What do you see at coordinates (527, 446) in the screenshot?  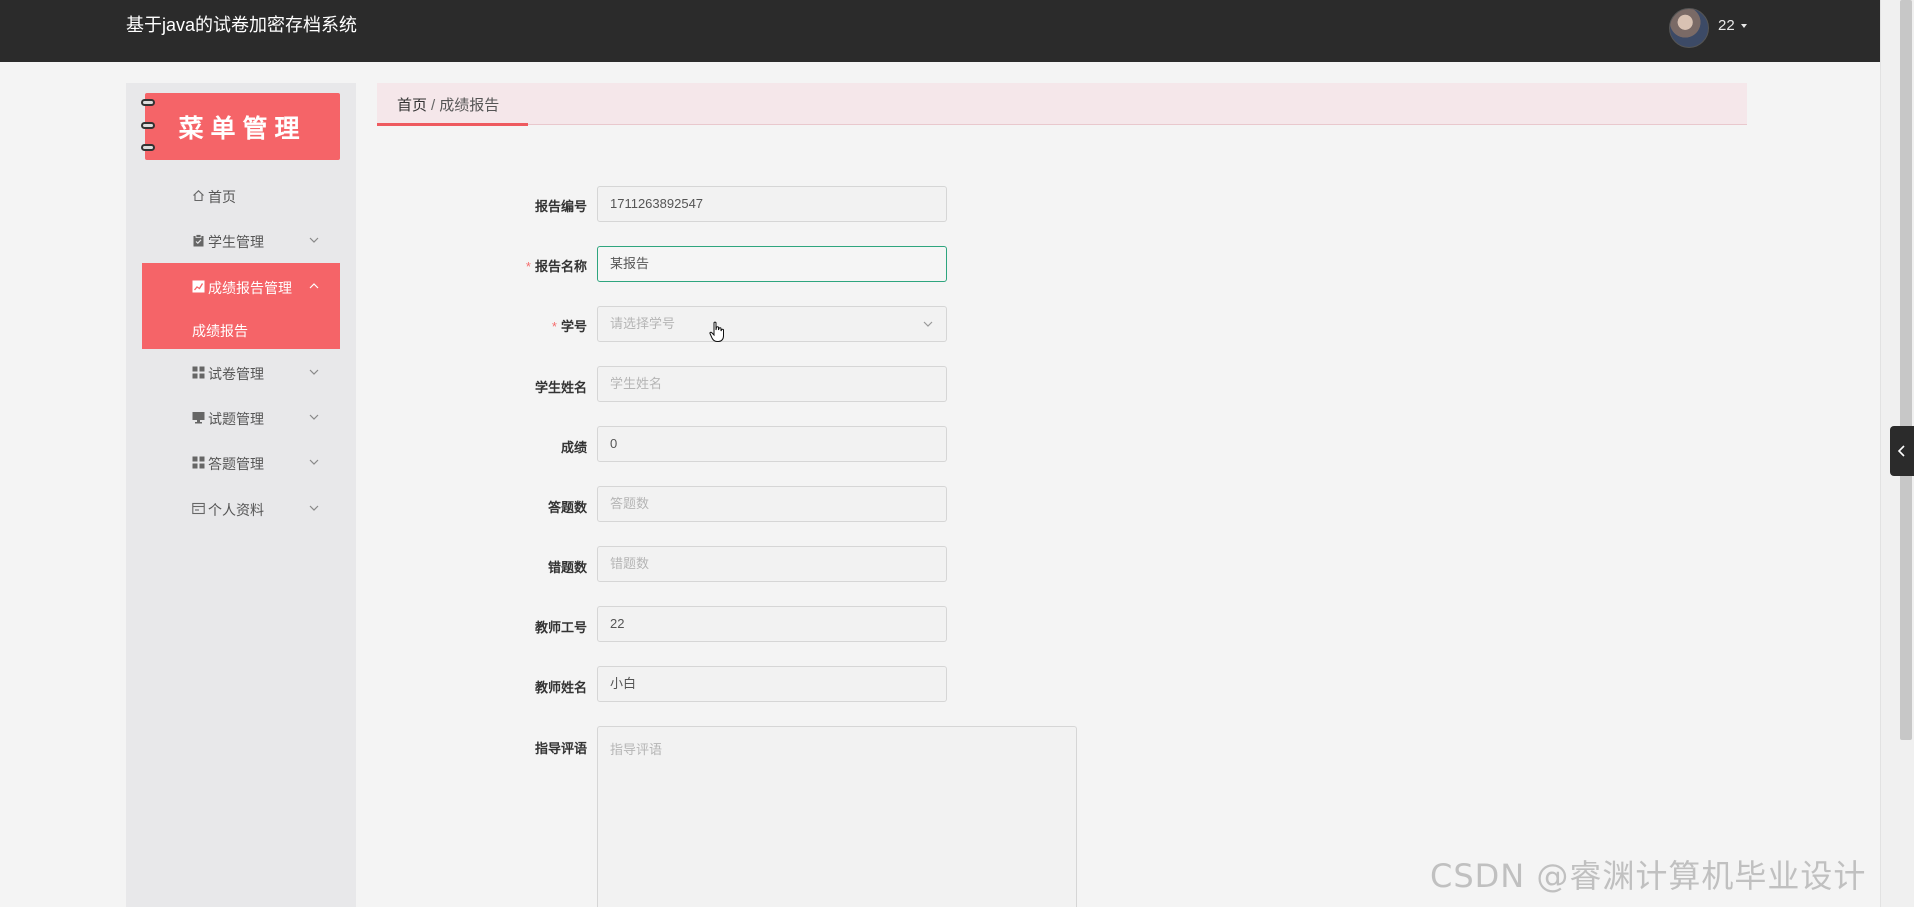 I see `score-label: 成绩` at bounding box center [527, 446].